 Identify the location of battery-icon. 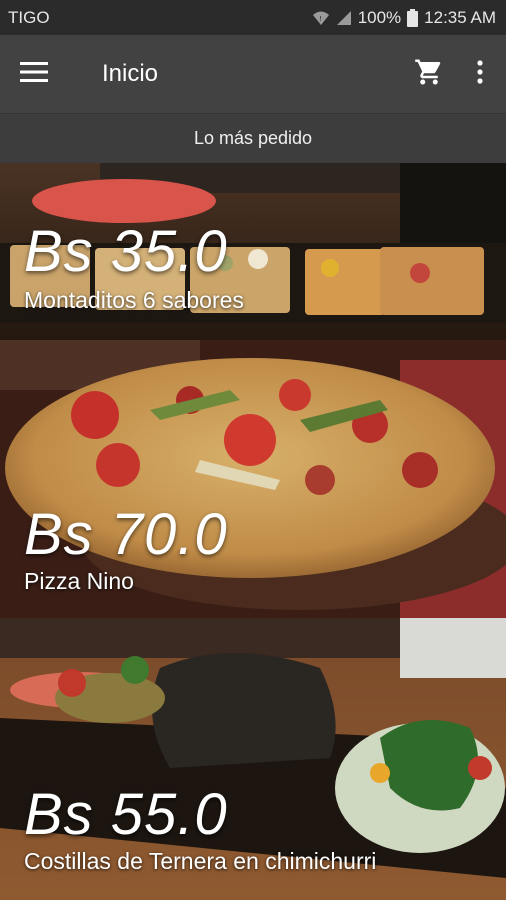
(413, 17).